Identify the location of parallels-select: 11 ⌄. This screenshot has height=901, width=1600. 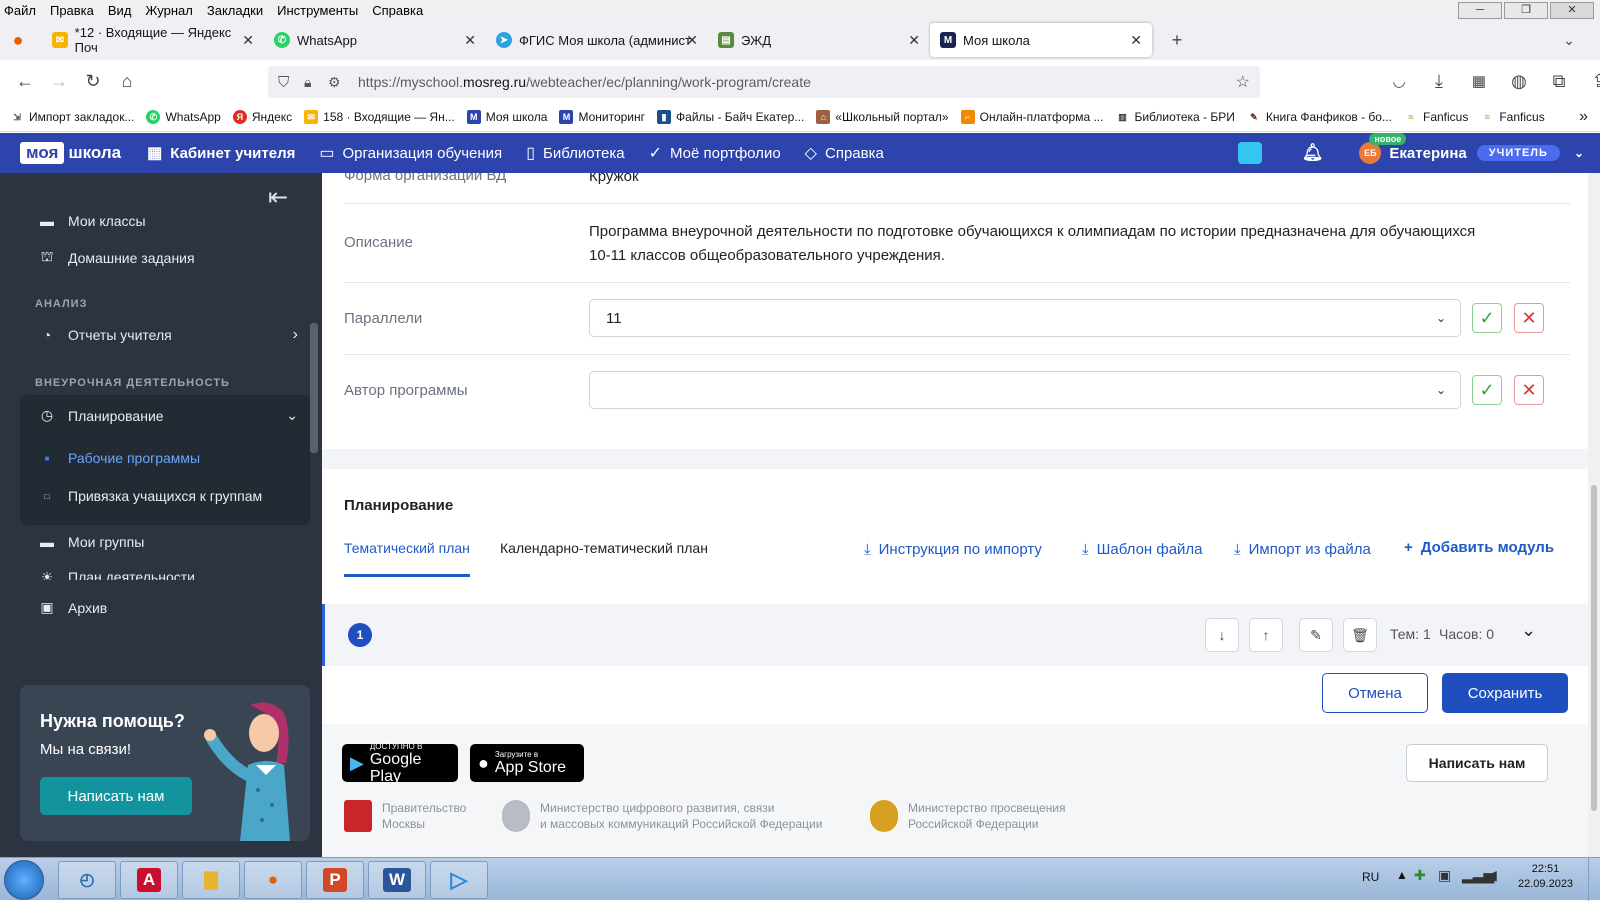
(1025, 318).